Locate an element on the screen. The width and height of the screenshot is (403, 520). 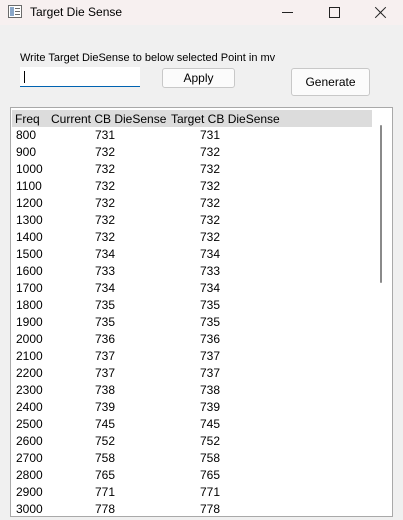
table-row: 2300 738 738 is located at coordinates (192, 390).